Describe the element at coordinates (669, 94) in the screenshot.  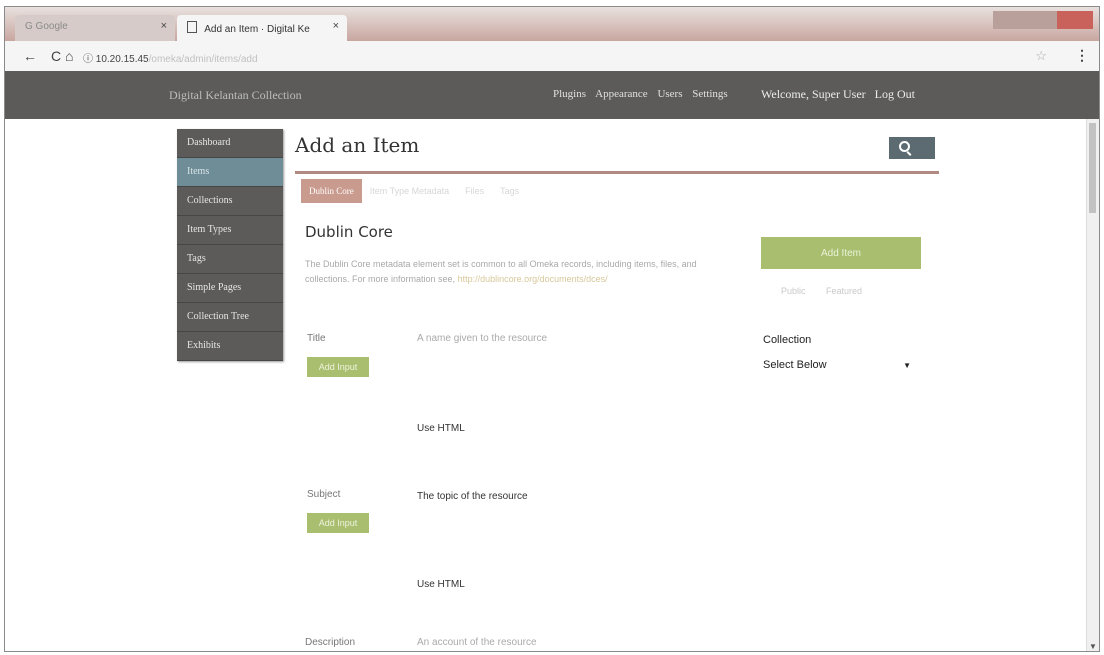
I see `nav-users: Users` at that location.